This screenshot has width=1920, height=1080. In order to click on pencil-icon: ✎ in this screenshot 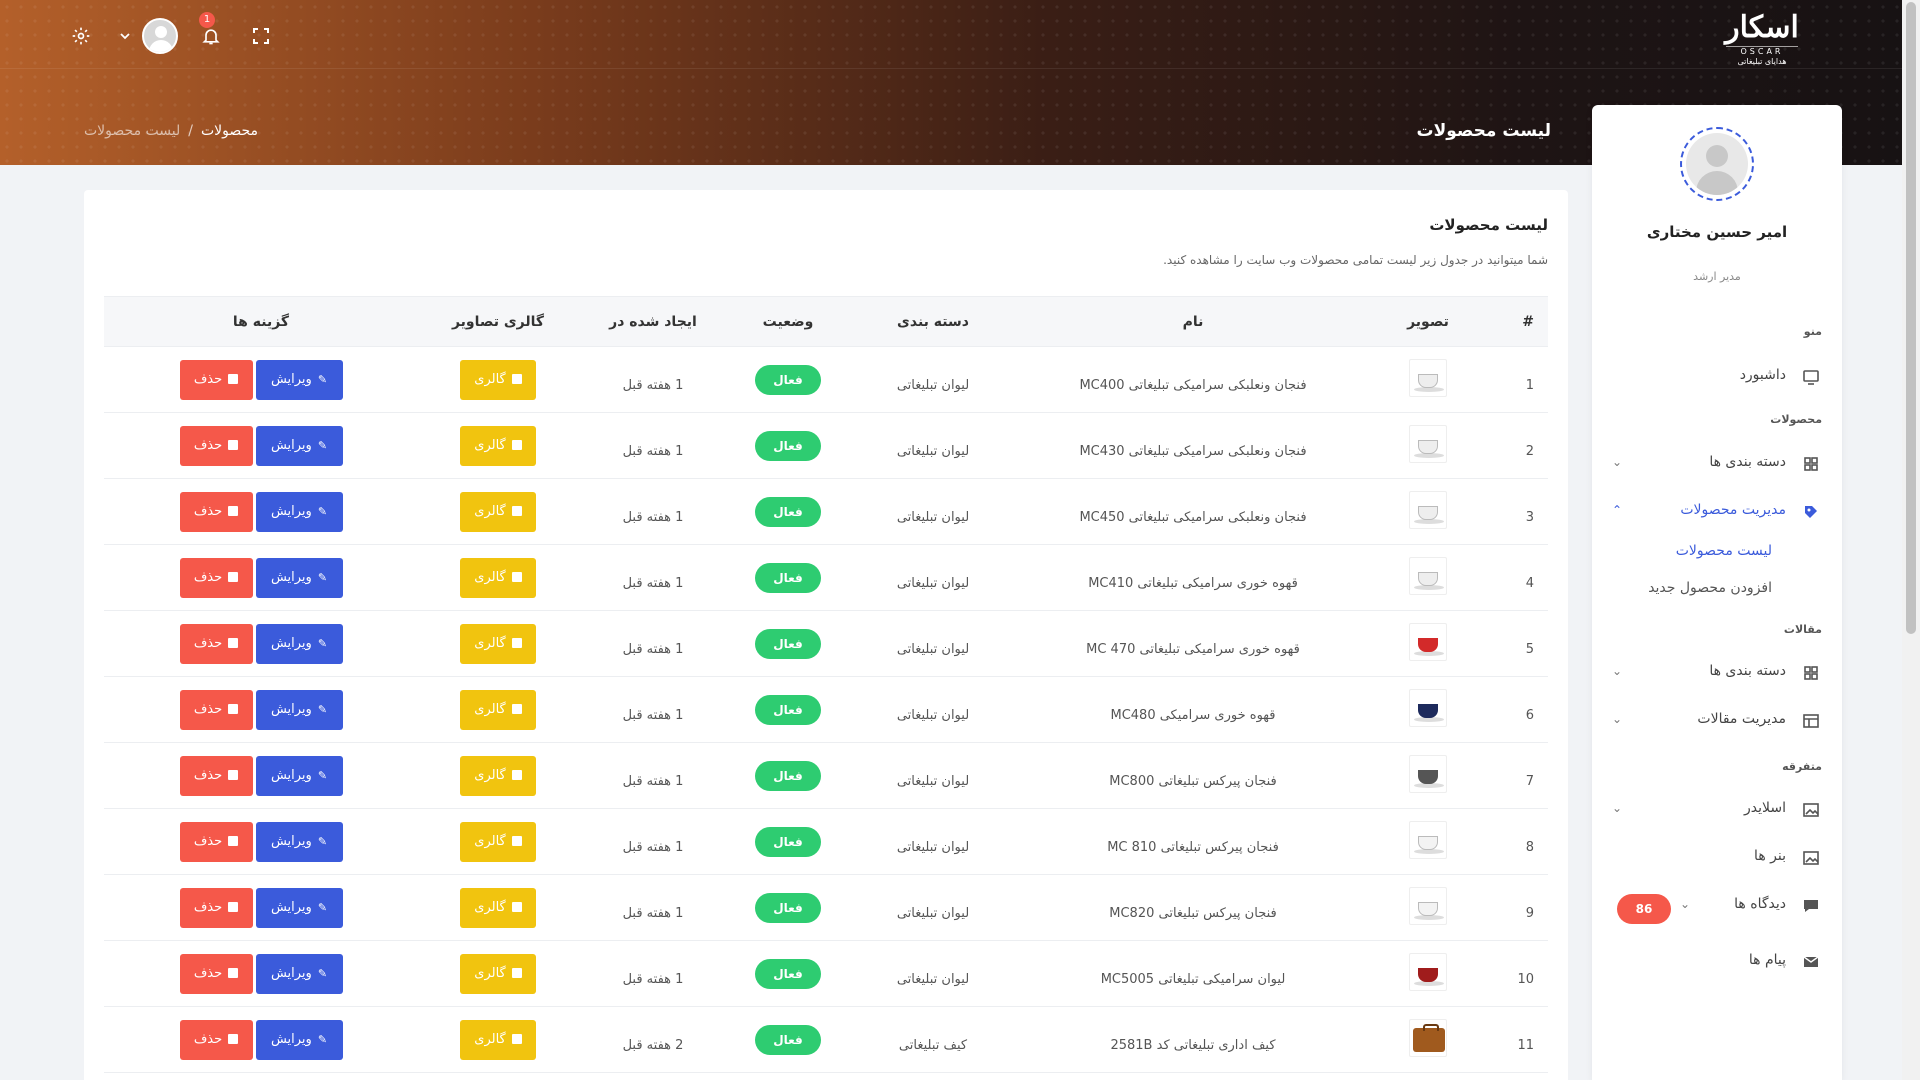, I will do `click(322, 775)`.